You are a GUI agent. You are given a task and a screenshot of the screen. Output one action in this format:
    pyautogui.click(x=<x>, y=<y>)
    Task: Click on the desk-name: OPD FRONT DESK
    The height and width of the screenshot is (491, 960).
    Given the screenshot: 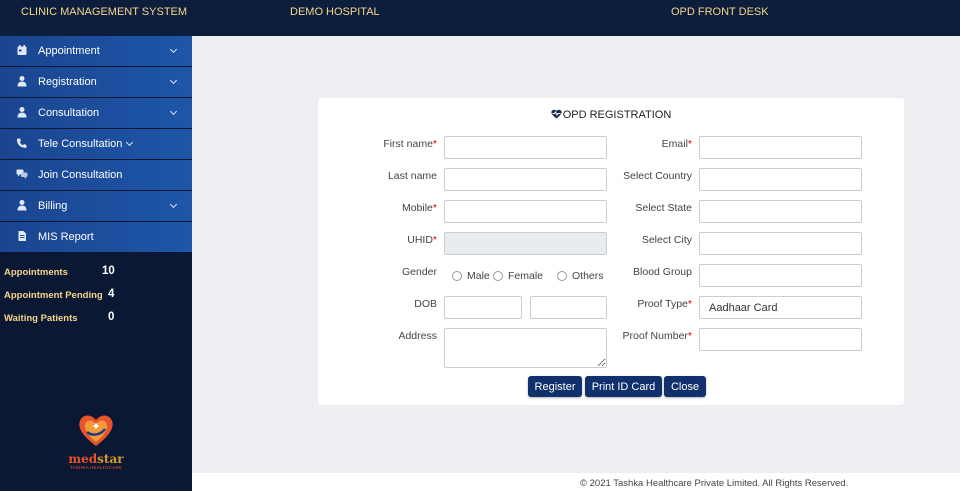 What is the action you would take?
    pyautogui.click(x=720, y=12)
    